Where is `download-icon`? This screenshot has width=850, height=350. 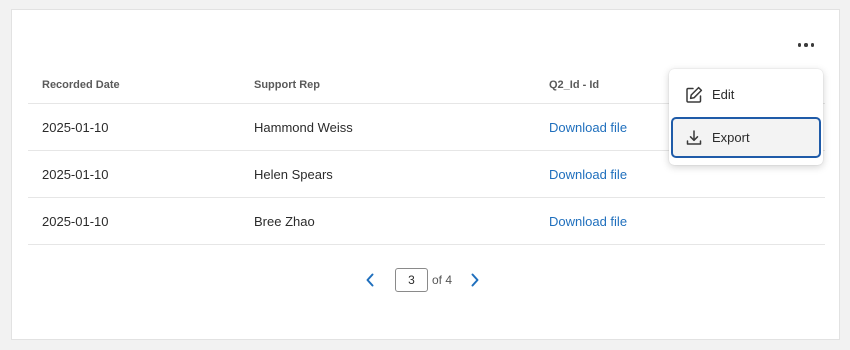 download-icon is located at coordinates (694, 138).